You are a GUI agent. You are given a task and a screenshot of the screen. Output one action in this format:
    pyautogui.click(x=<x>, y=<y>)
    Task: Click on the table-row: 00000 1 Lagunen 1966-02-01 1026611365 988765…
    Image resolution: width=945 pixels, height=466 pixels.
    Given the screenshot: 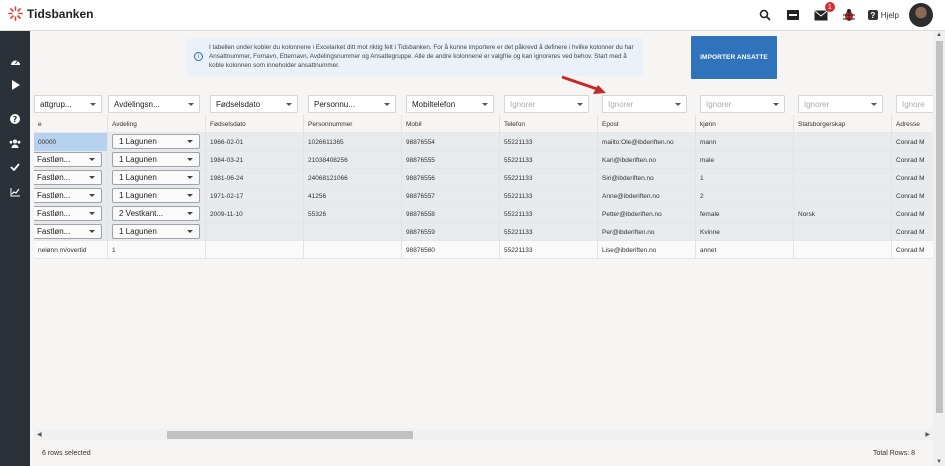 What is the action you would take?
    pyautogui.click(x=483, y=142)
    